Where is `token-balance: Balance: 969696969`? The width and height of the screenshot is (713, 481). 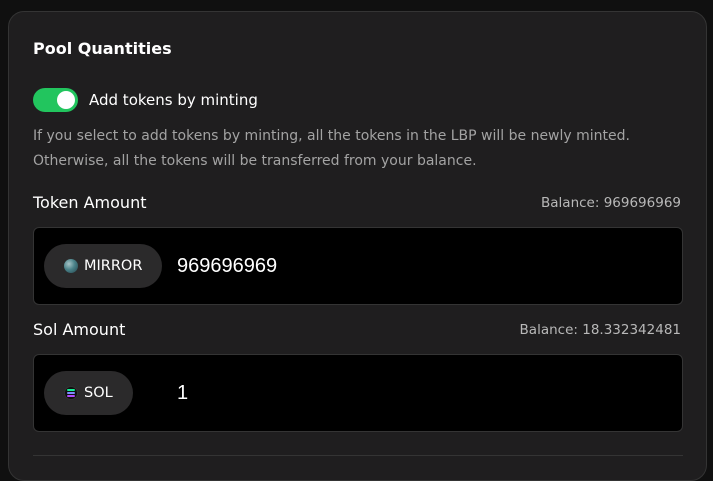 token-balance: Balance: 969696969 is located at coordinates (611, 203).